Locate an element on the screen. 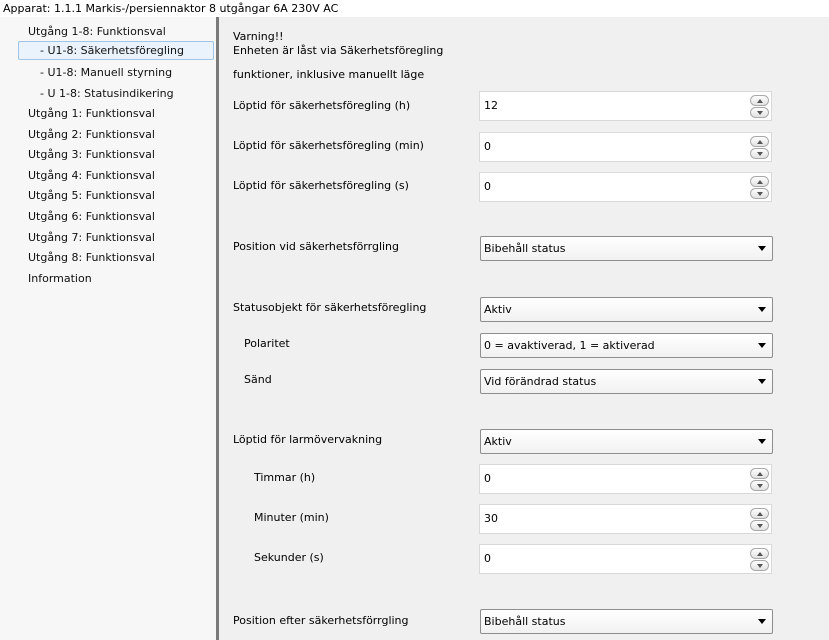  alarm-hours-increment is located at coordinates (759, 473).